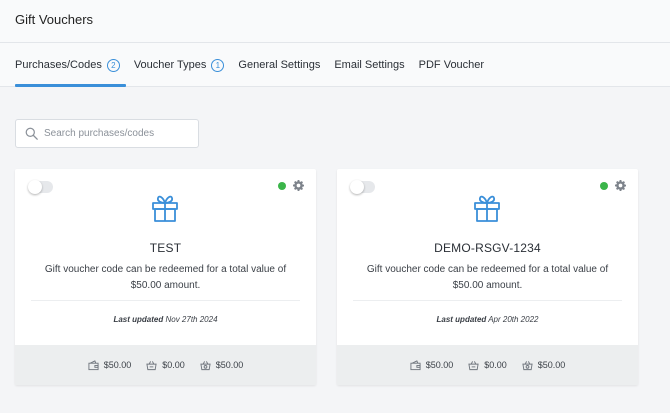 This screenshot has width=670, height=413. Describe the element at coordinates (58, 65) in the screenshot. I see `tab-label: Purchases/Codes` at that location.